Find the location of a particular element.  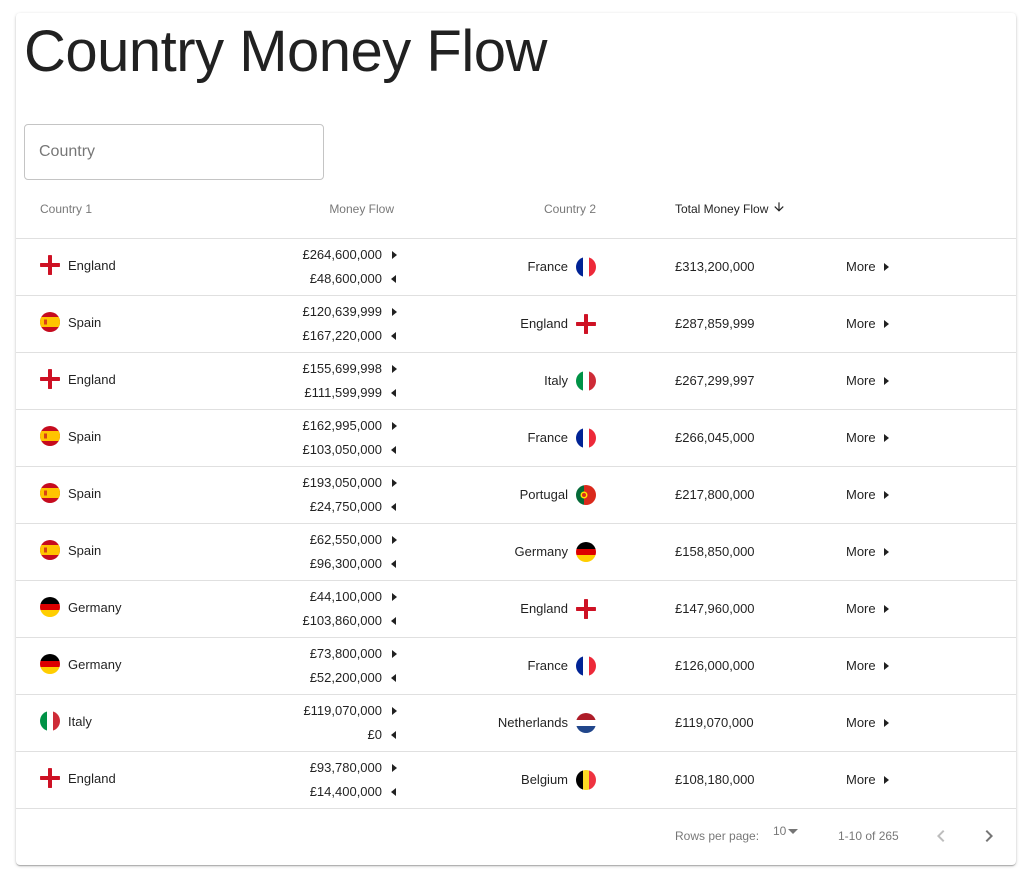

cell-money-flow: £73,800,000 £52,200,000 is located at coordinates (281, 666).